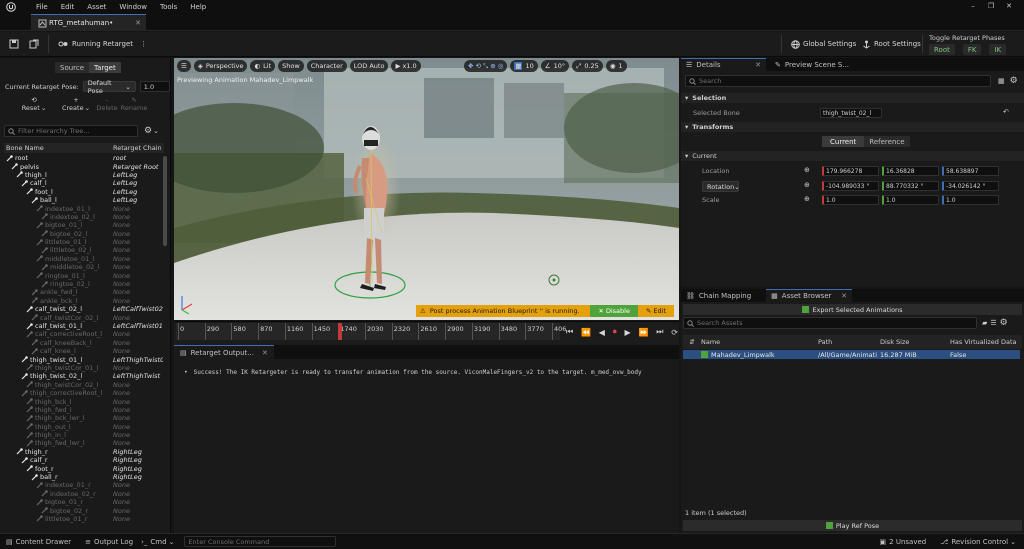 The height and width of the screenshot is (549, 1024). Describe the element at coordinates (978, 542) in the screenshot. I see `revision-control-button: ⎇ Revision Control ⌄` at that location.